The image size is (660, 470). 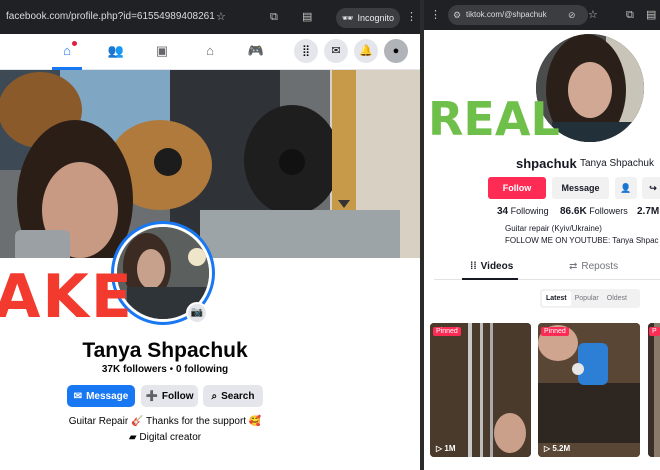 I want to click on active-tab-underline, so click(x=490, y=279).